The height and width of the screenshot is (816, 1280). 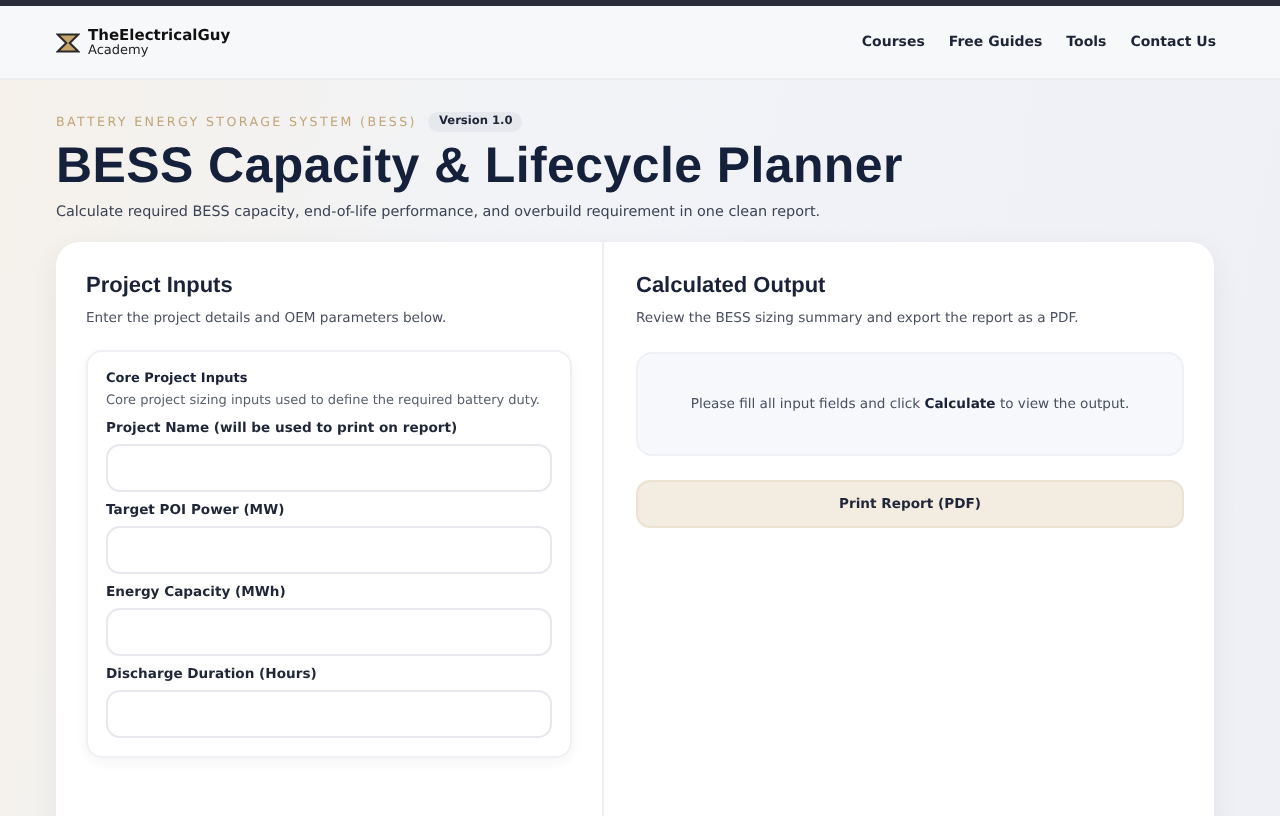 What do you see at coordinates (160, 286) in the screenshot?
I see `section-title: Project Inputs` at bounding box center [160, 286].